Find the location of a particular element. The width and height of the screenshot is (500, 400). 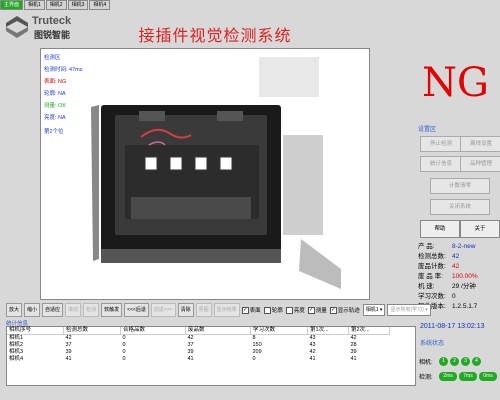

column-header: 合格品数 is located at coordinates (153, 331).